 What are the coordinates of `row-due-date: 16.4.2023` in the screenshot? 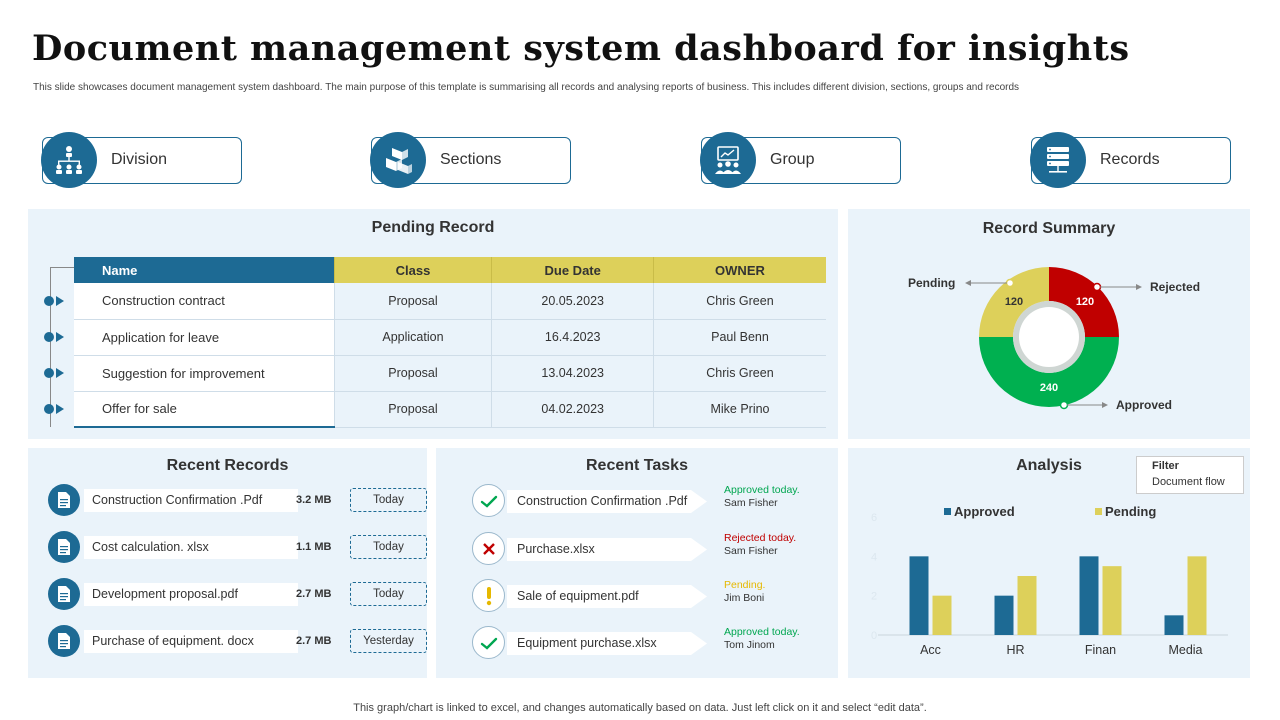 It's located at (572, 337).